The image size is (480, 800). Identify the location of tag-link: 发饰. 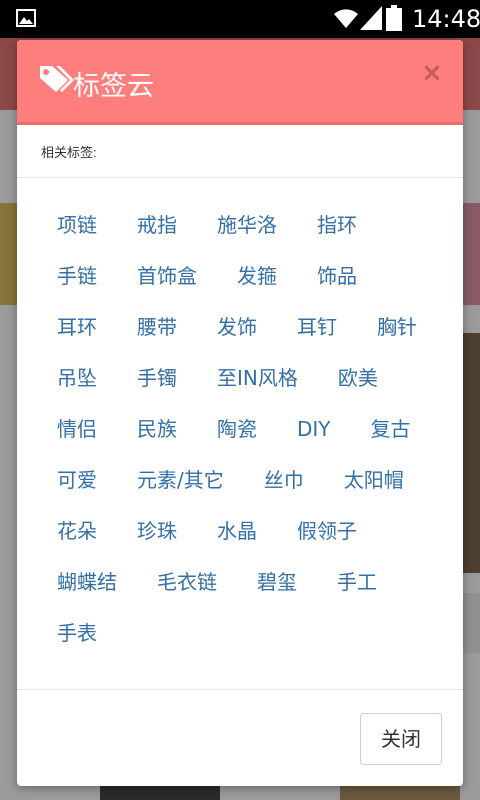
(237, 327).